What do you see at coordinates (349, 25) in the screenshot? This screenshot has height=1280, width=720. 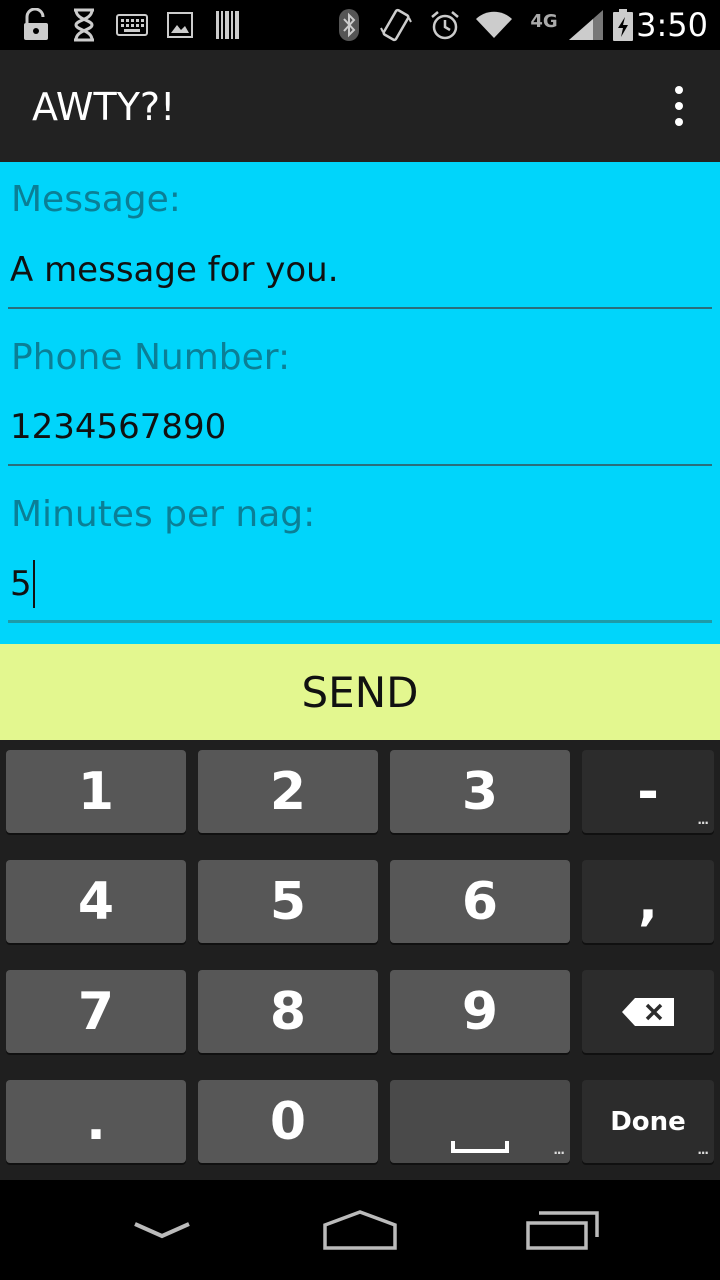 I see `bluetooth-icon` at bounding box center [349, 25].